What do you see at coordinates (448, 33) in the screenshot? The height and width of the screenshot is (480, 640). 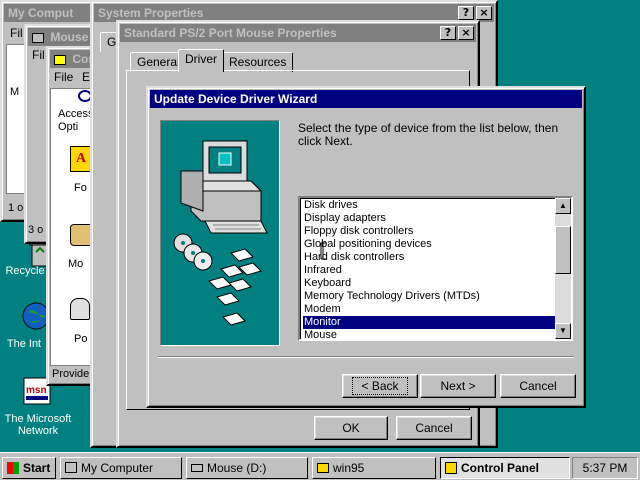 I see `mouse-properties-help-button: ?` at bounding box center [448, 33].